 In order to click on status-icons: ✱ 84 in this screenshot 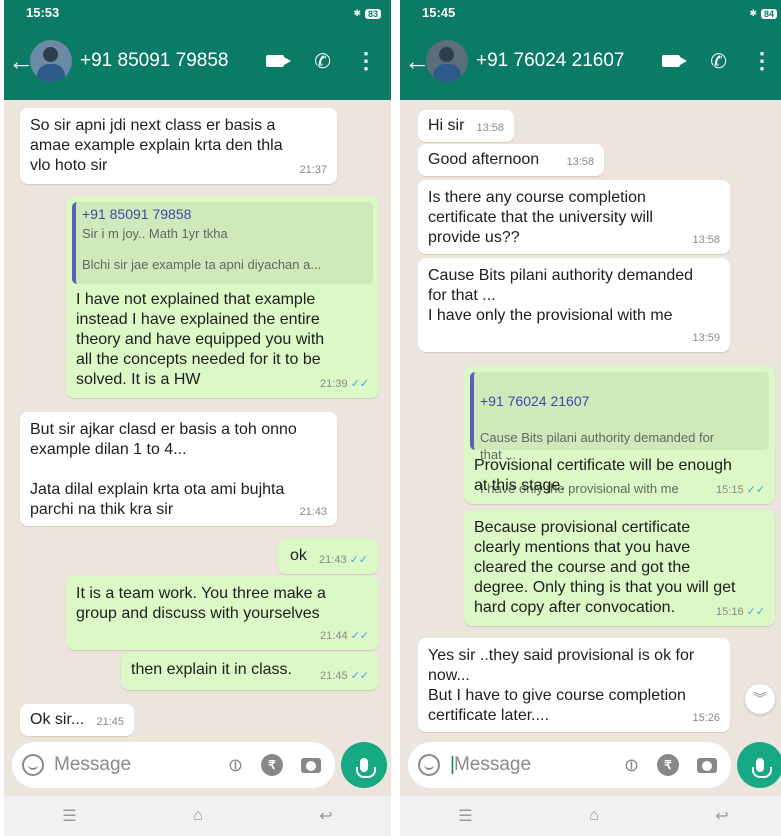, I will do `click(763, 13)`.